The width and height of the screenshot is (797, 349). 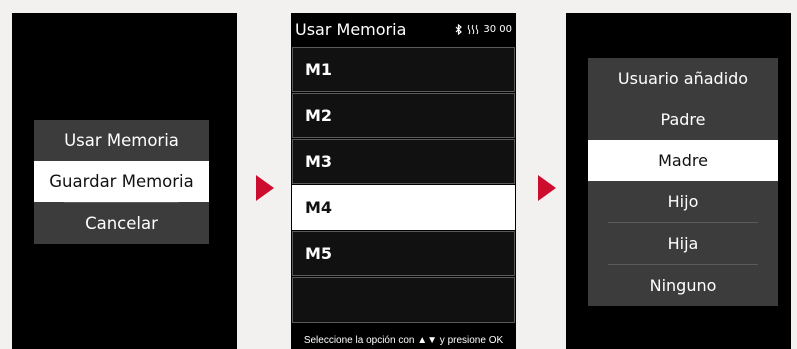 What do you see at coordinates (473, 29) in the screenshot?
I see `heat-waves-icon` at bounding box center [473, 29].